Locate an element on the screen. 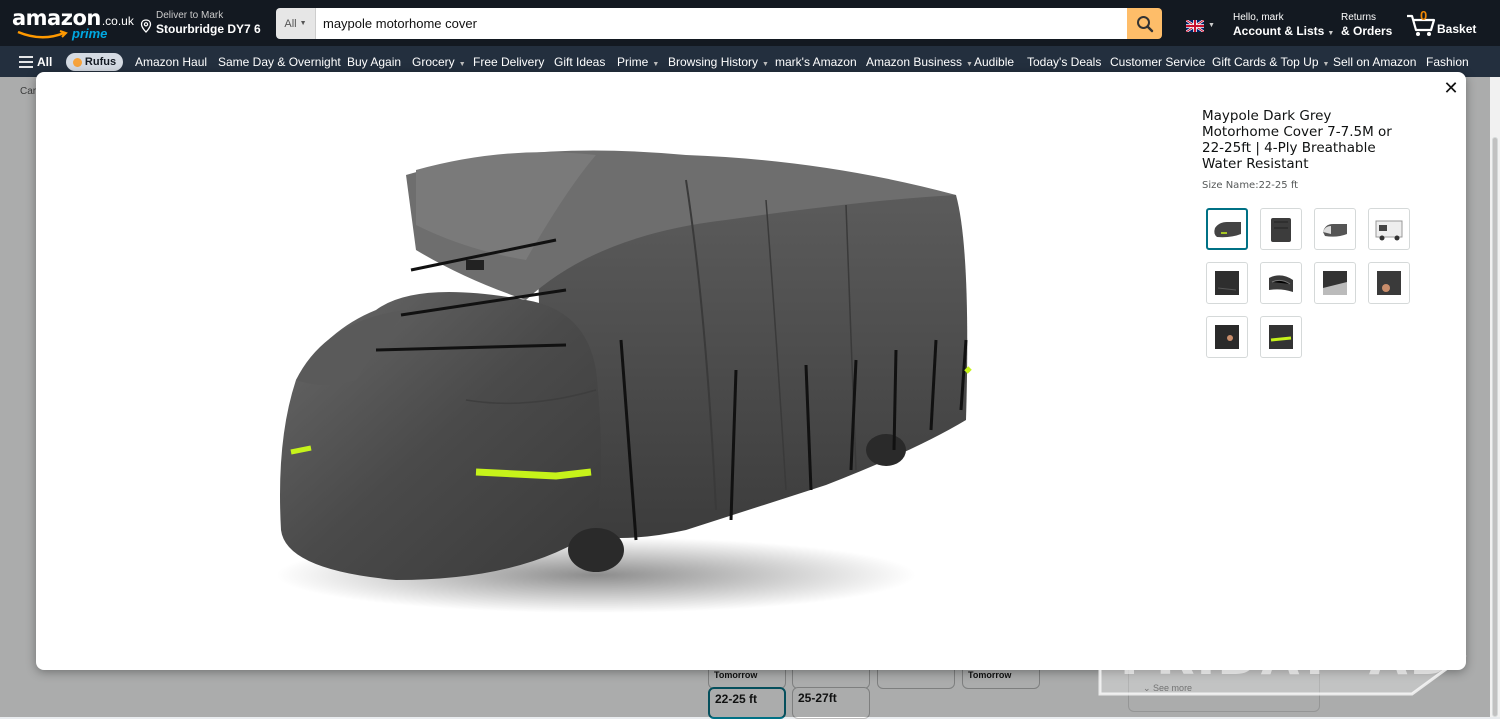 The image size is (1500, 719). basket-label: Basket is located at coordinates (1457, 29).